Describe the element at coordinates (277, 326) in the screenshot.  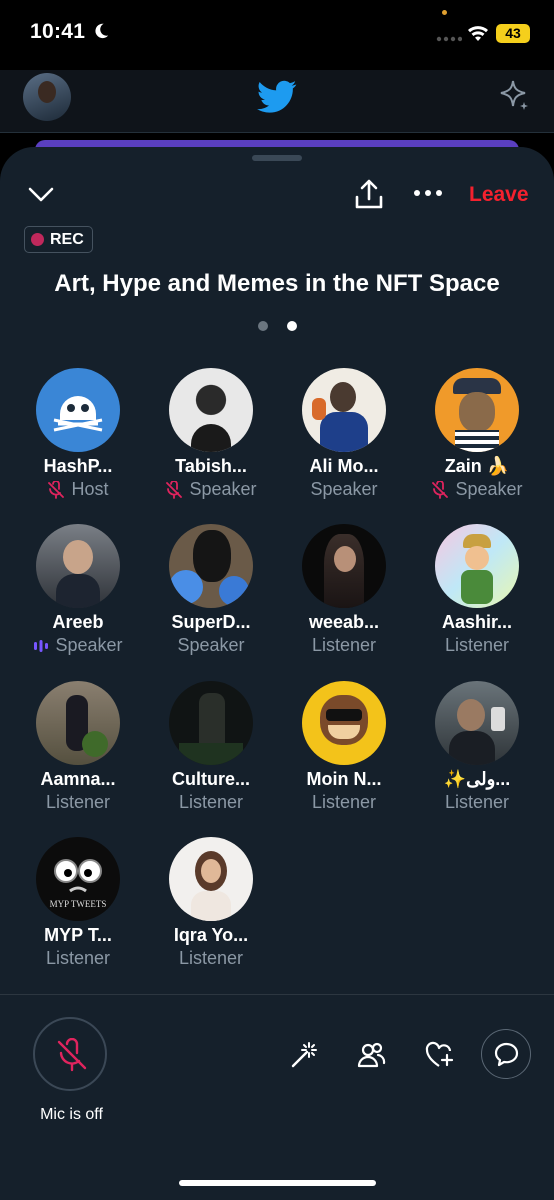
I see `page-indicator` at that location.